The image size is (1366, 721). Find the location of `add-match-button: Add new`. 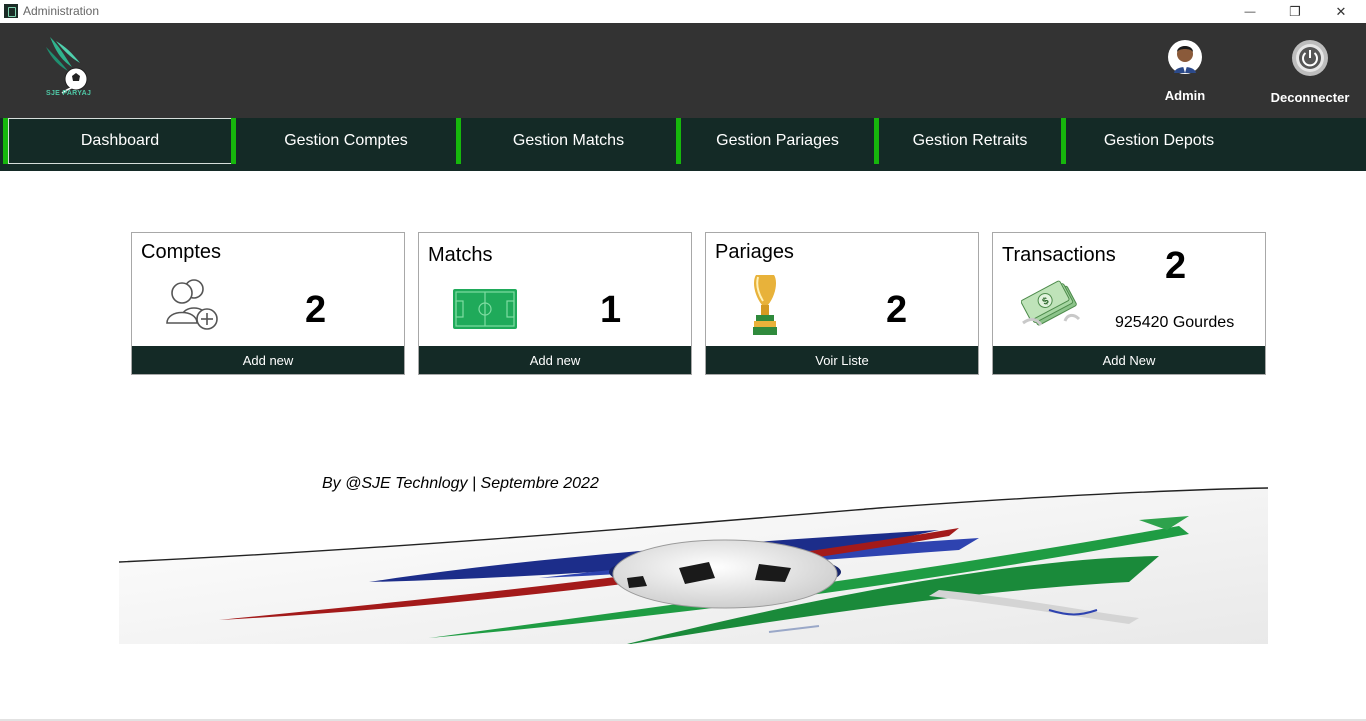

add-match-button: Add new is located at coordinates (555, 360).